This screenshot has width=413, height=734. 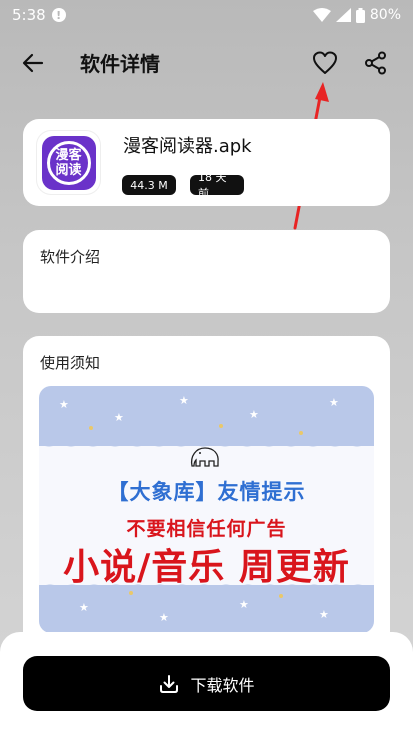 I want to click on banner-top-decoration, so click(x=206, y=421).